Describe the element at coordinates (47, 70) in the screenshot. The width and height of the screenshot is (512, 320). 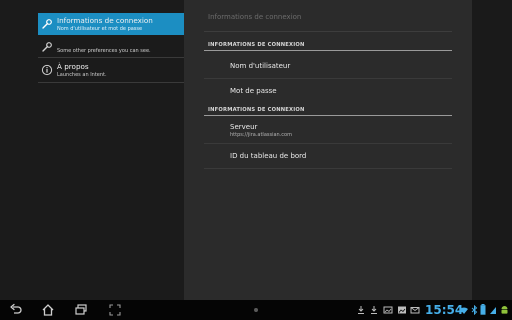
I see `info-icon` at that location.